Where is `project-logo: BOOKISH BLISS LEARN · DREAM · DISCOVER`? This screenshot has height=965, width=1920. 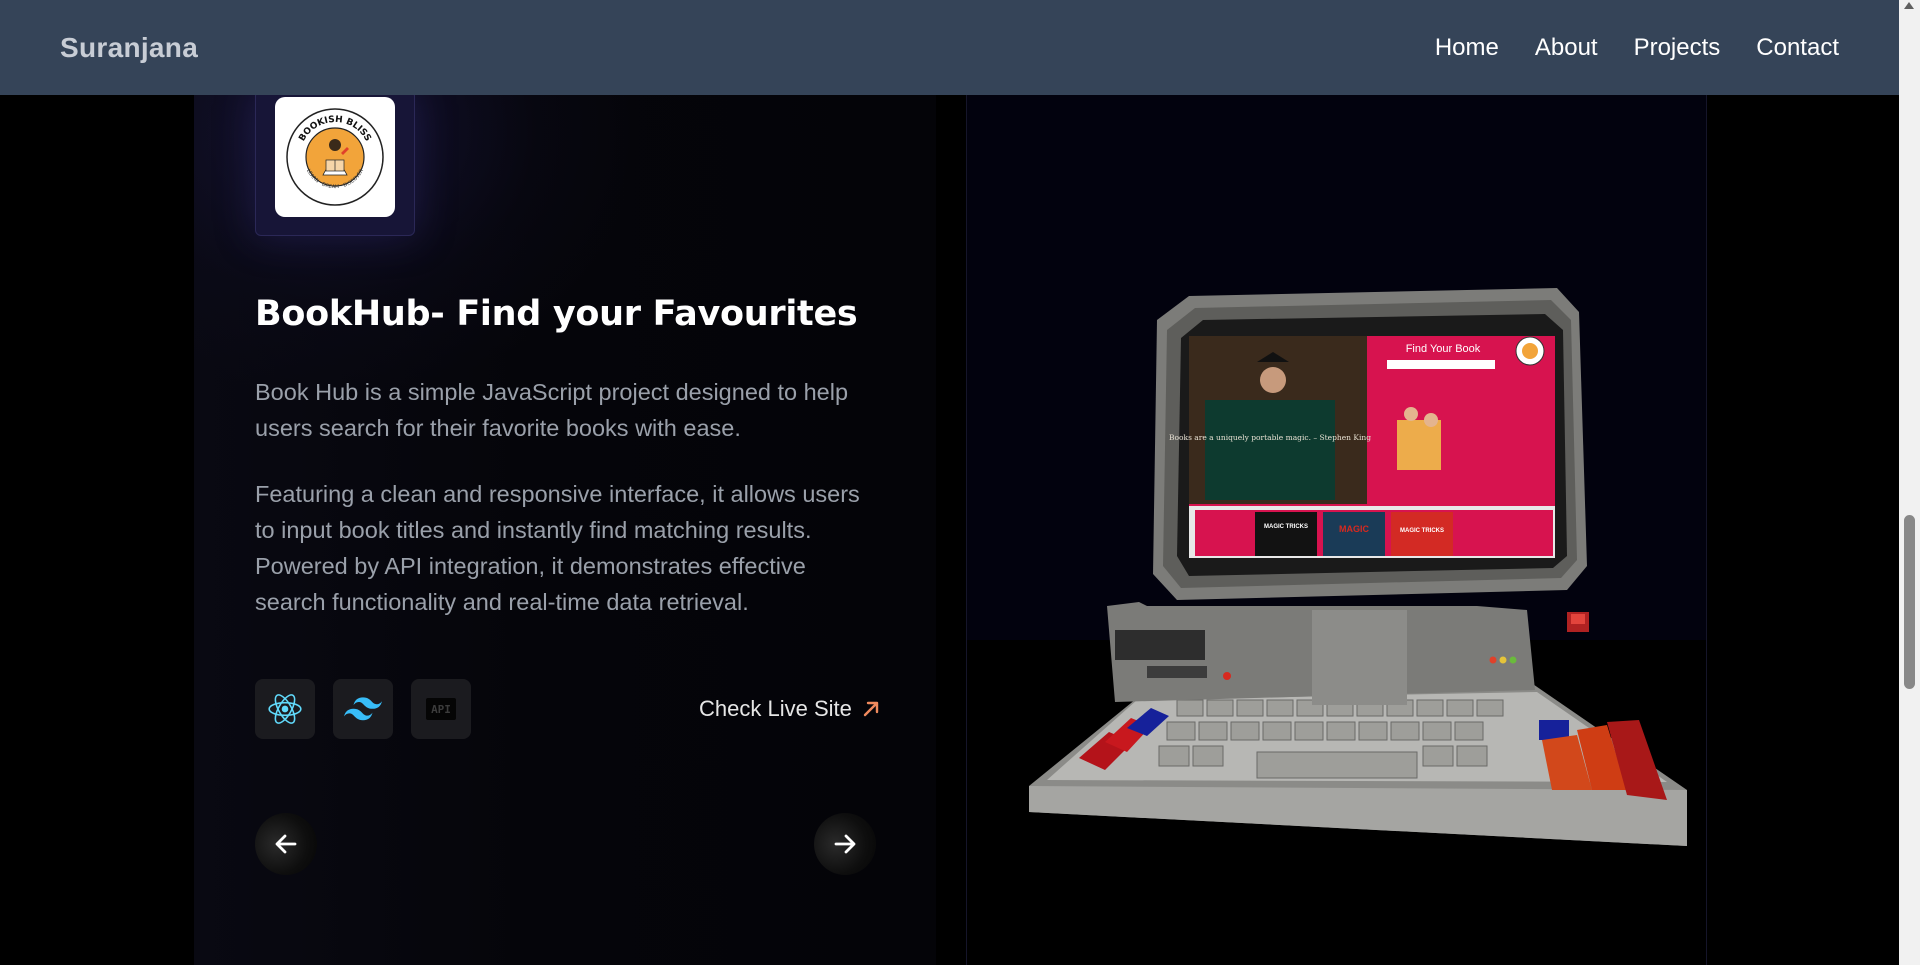
project-logo: BOOKISH BLISS LEARN · DREAM · DISCOVER is located at coordinates (335, 157).